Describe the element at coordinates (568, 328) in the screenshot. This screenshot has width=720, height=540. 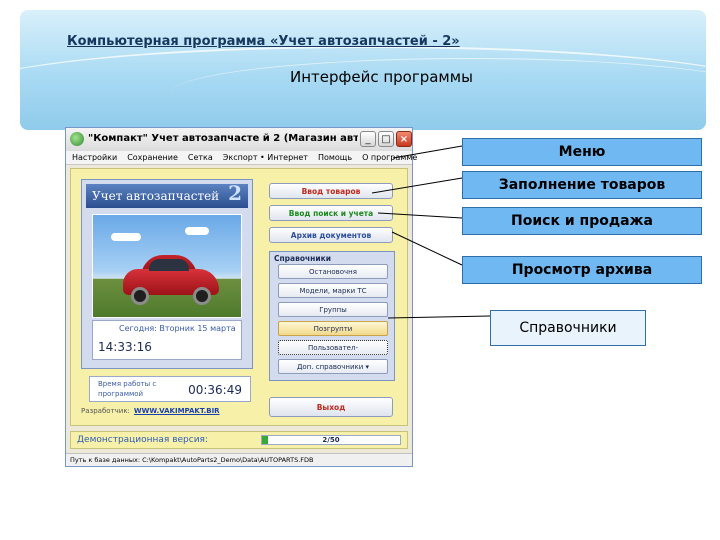
I see `callout-dictionaries: Справочники` at that location.